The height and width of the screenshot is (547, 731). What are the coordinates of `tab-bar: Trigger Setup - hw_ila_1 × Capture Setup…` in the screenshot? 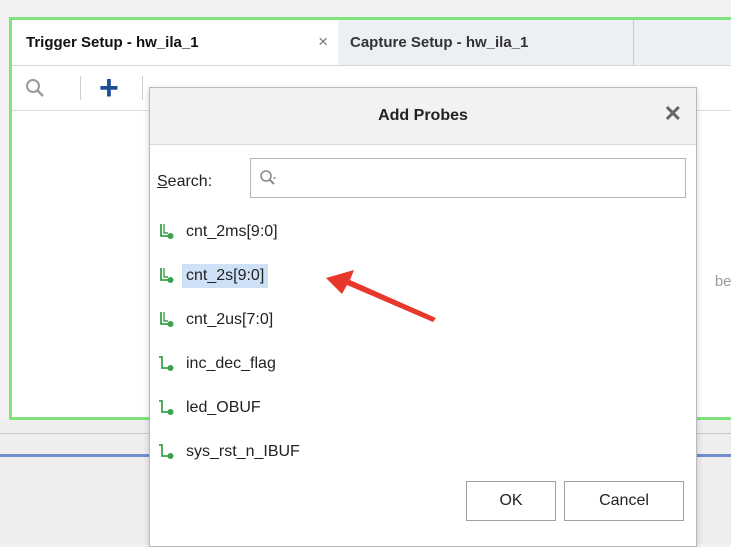 It's located at (371, 43).